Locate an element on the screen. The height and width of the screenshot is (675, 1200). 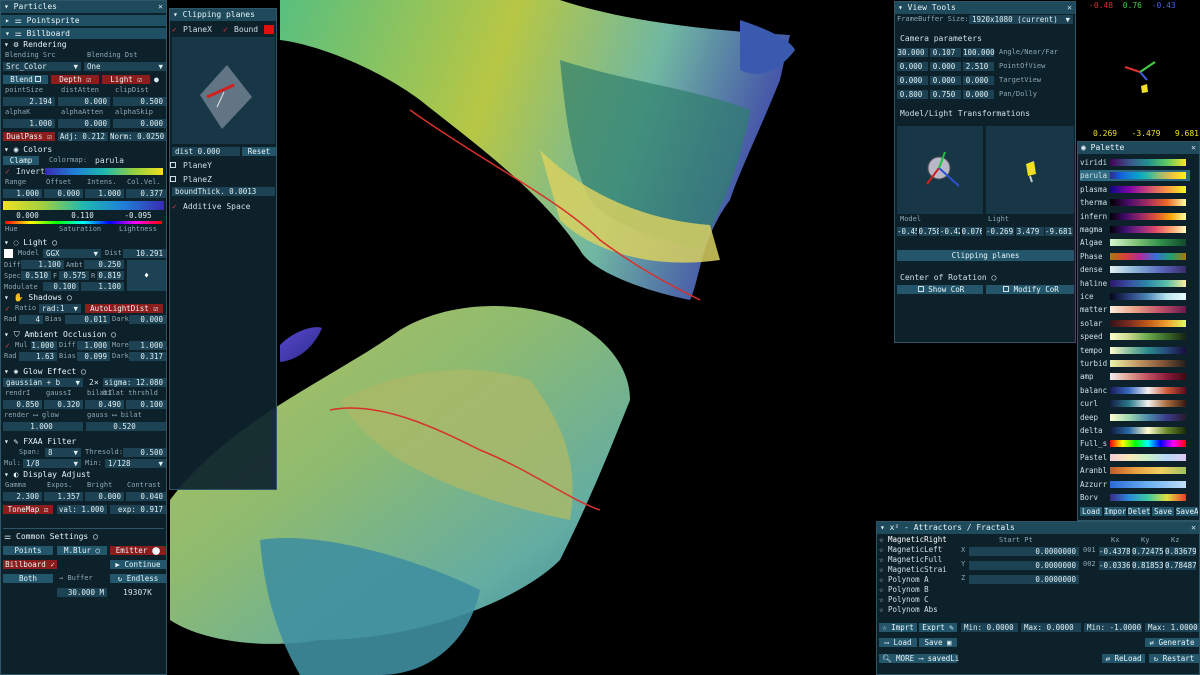
show-cor-toggle: Show CoR is located at coordinates (940, 289).